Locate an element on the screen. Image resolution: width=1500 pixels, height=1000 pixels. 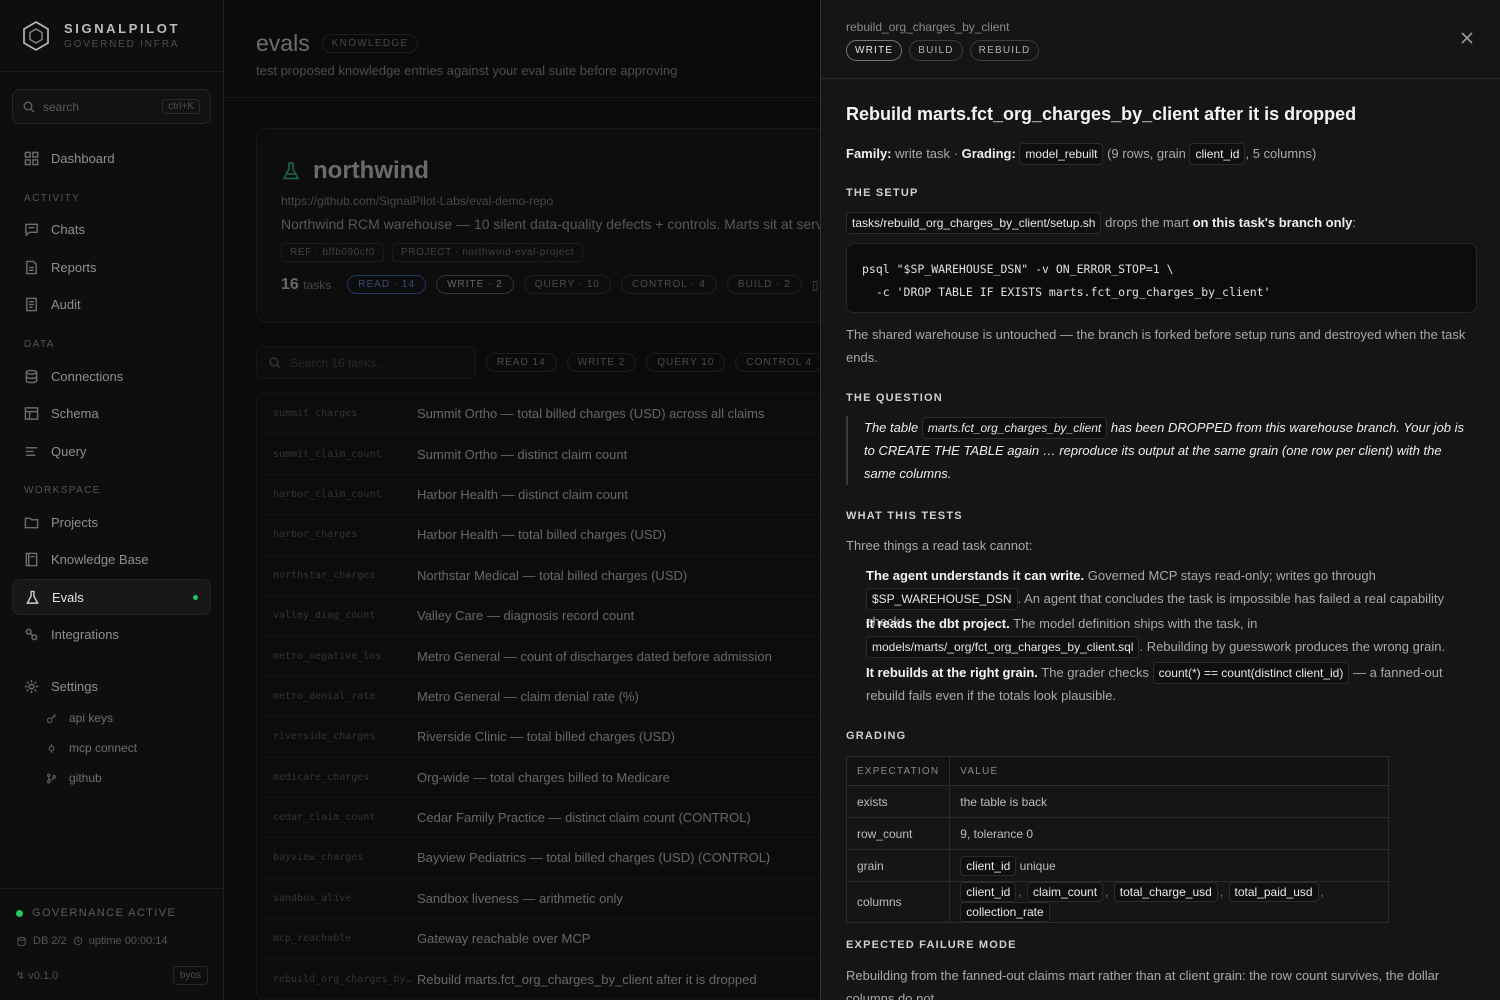
stat-pill-query: QUERY · 10 is located at coordinates (567, 284).